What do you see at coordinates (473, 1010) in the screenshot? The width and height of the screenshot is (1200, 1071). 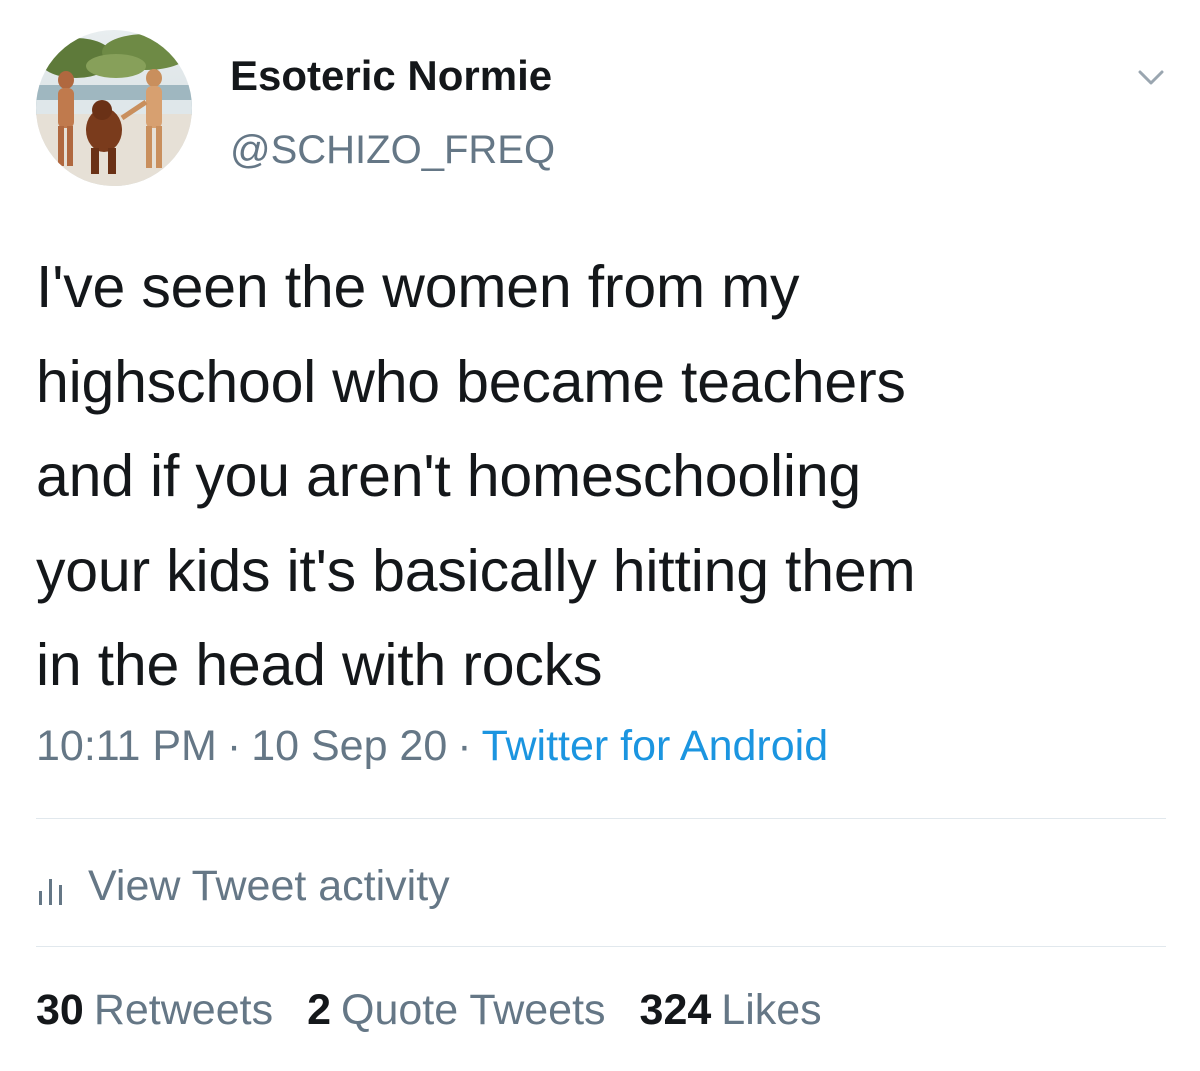 I see `quote-tweets-label: Quote Tweets` at bounding box center [473, 1010].